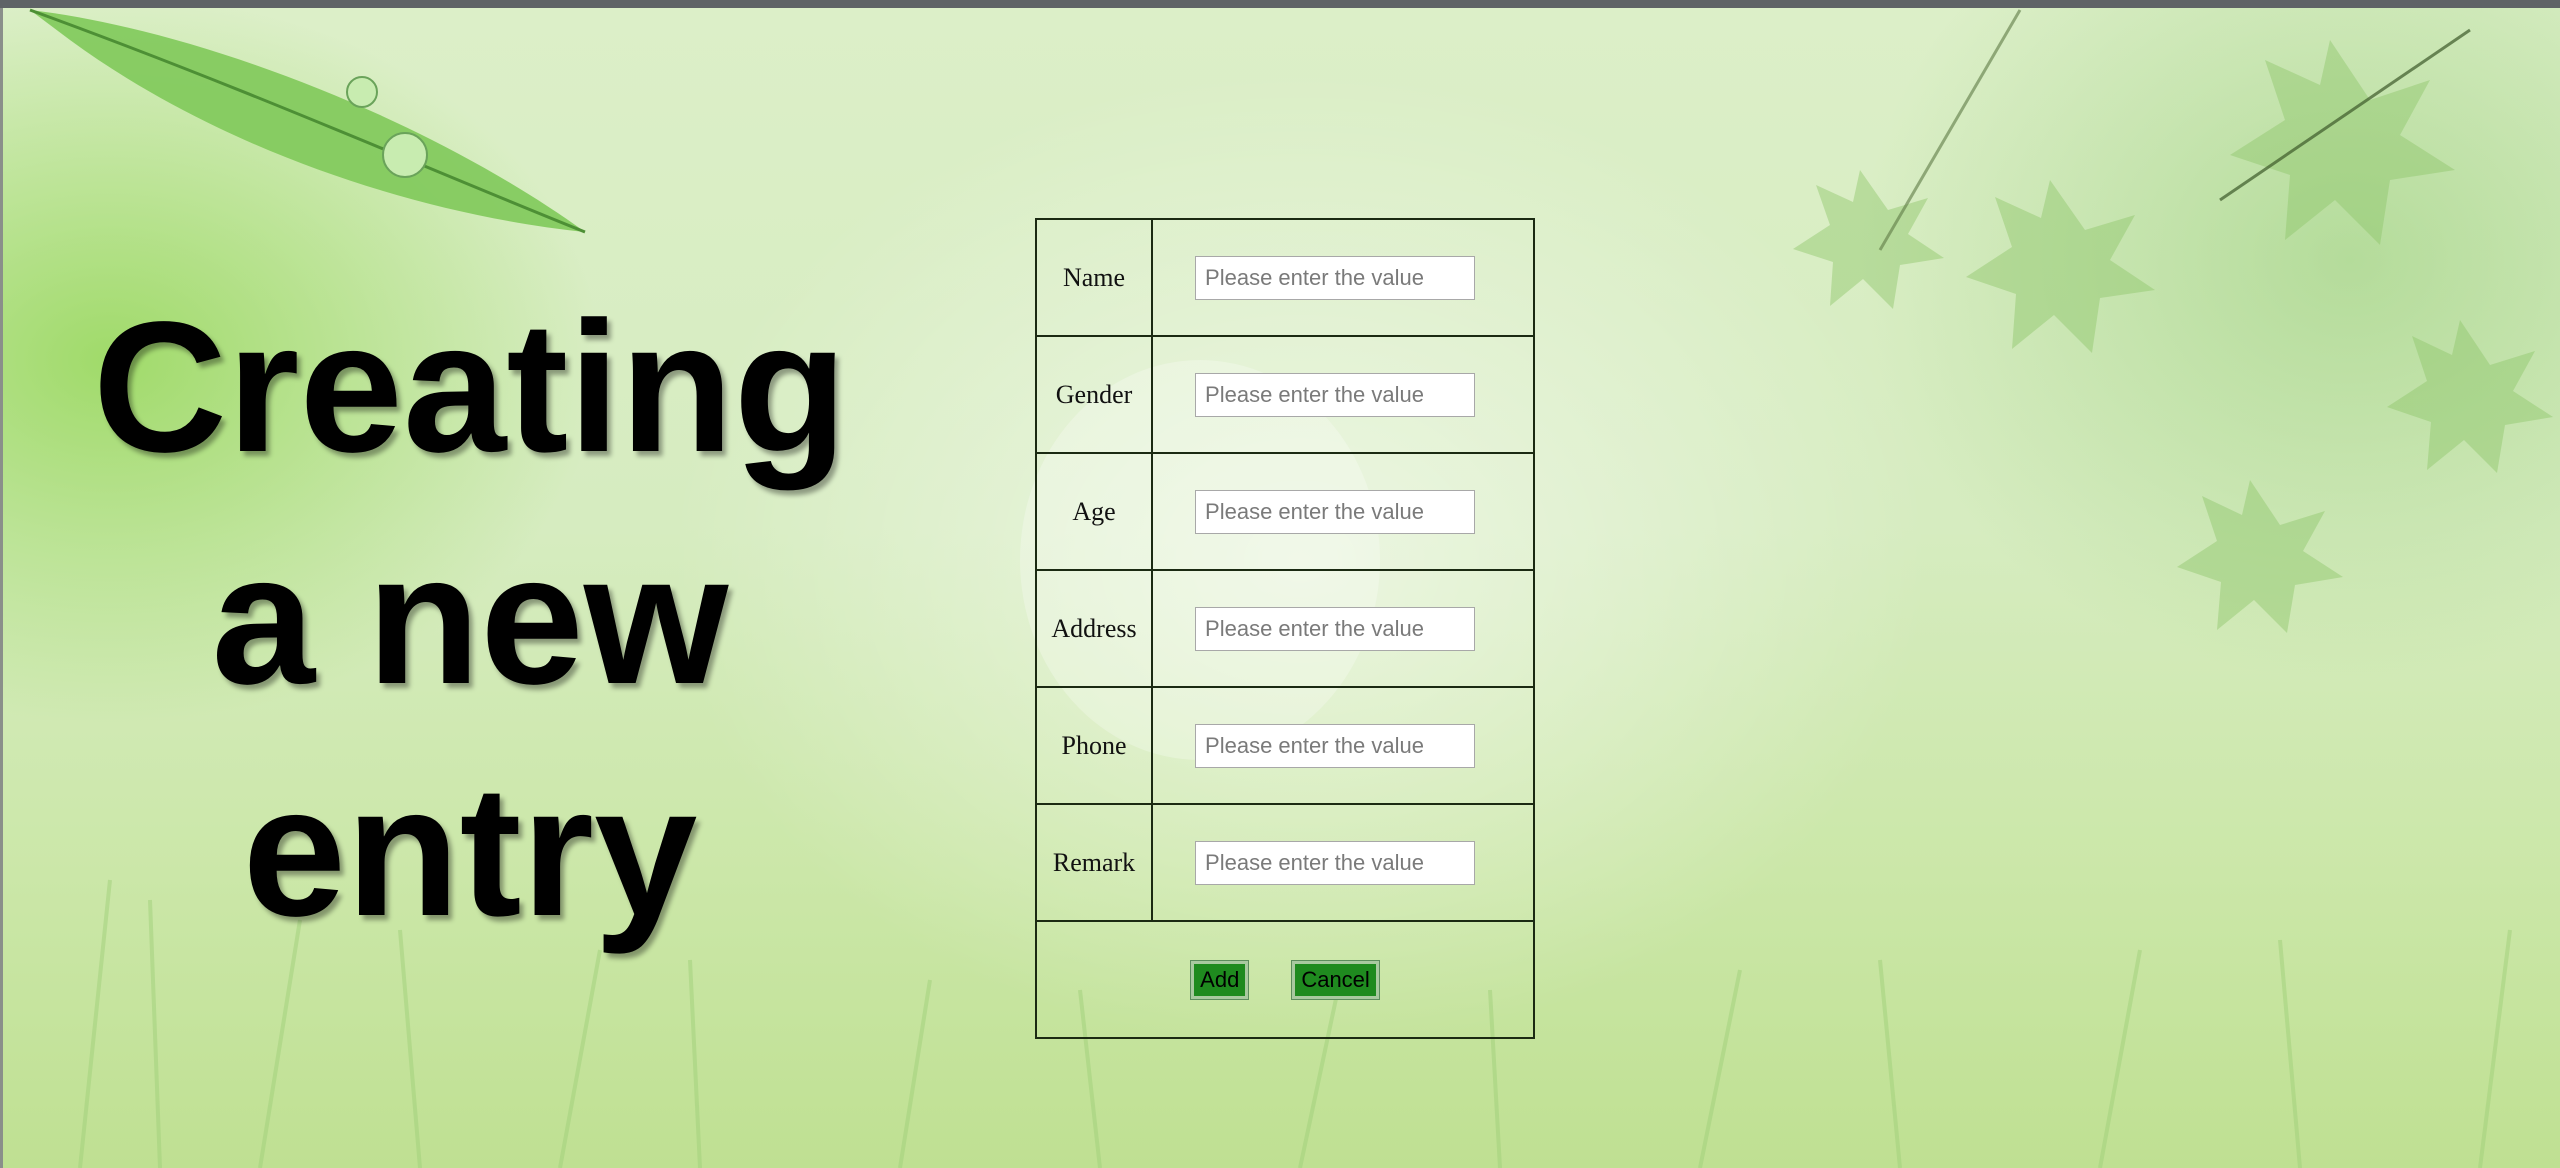 The width and height of the screenshot is (2560, 1168). Describe the element at coordinates (1220, 979) in the screenshot. I see `add-button: Add` at that location.